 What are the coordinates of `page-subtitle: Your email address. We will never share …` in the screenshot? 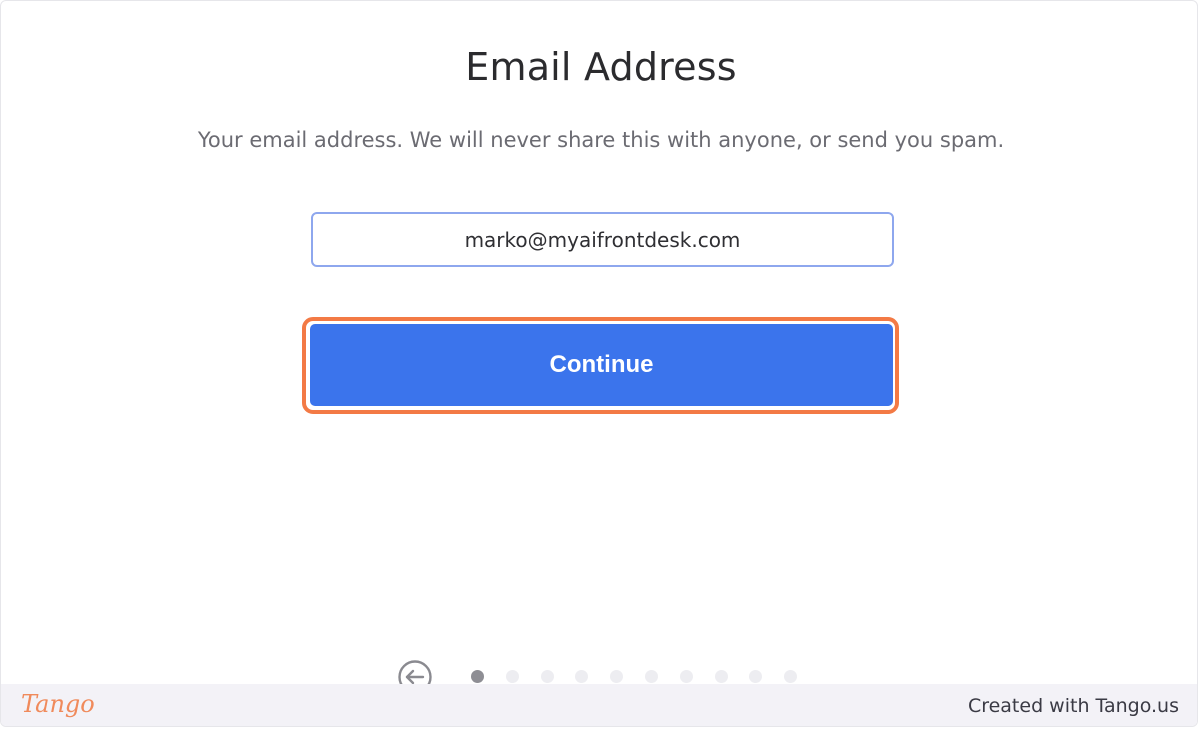 It's located at (601, 140).